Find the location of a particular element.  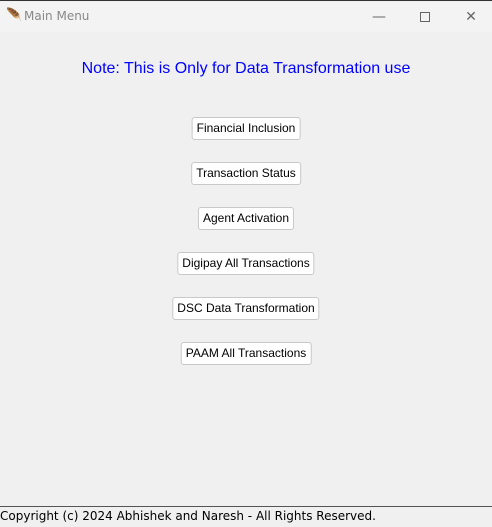

maximize-icon is located at coordinates (425, 17).